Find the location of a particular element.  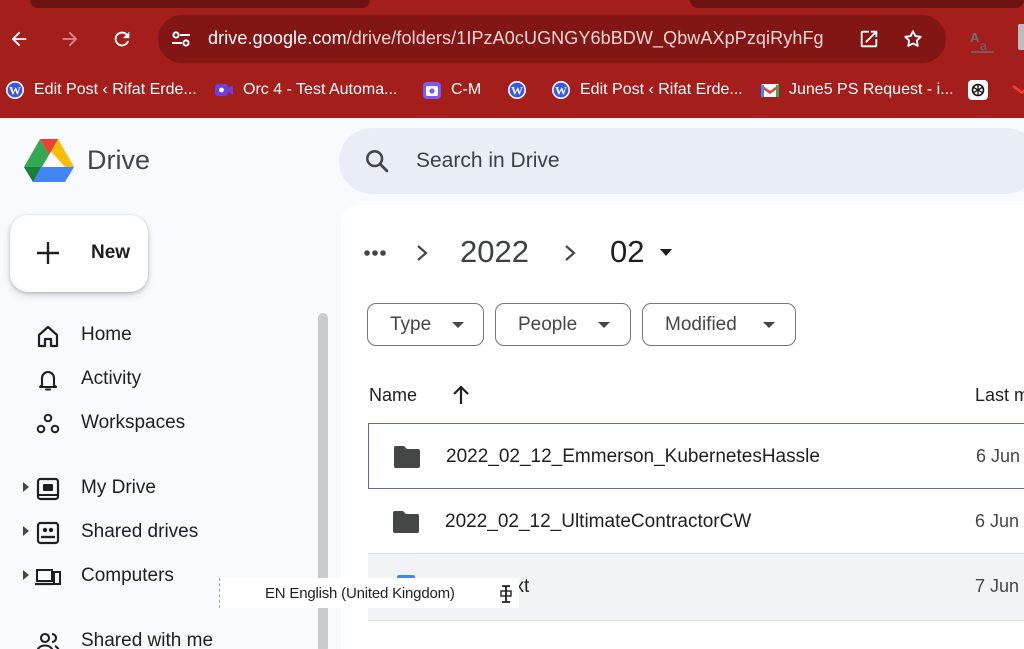

tab-strip-left is located at coordinates (200, 4).